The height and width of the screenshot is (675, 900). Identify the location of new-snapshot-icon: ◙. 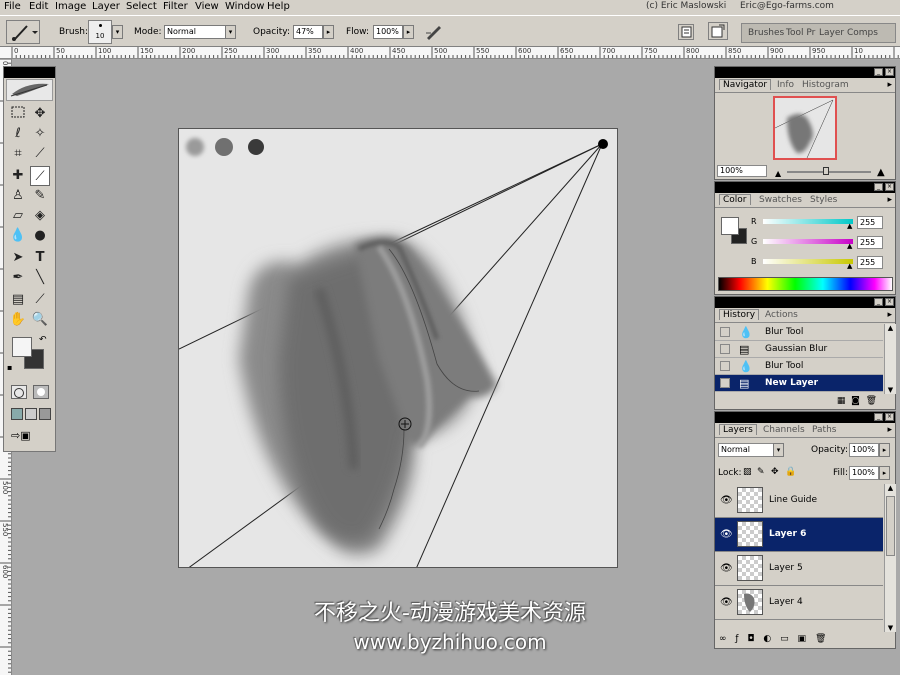
(855, 401).